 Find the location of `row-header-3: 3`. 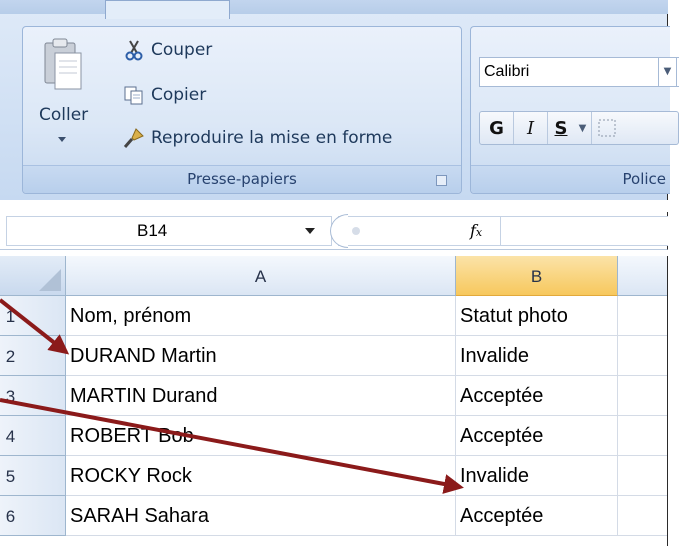

row-header-3: 3 is located at coordinates (33, 396).